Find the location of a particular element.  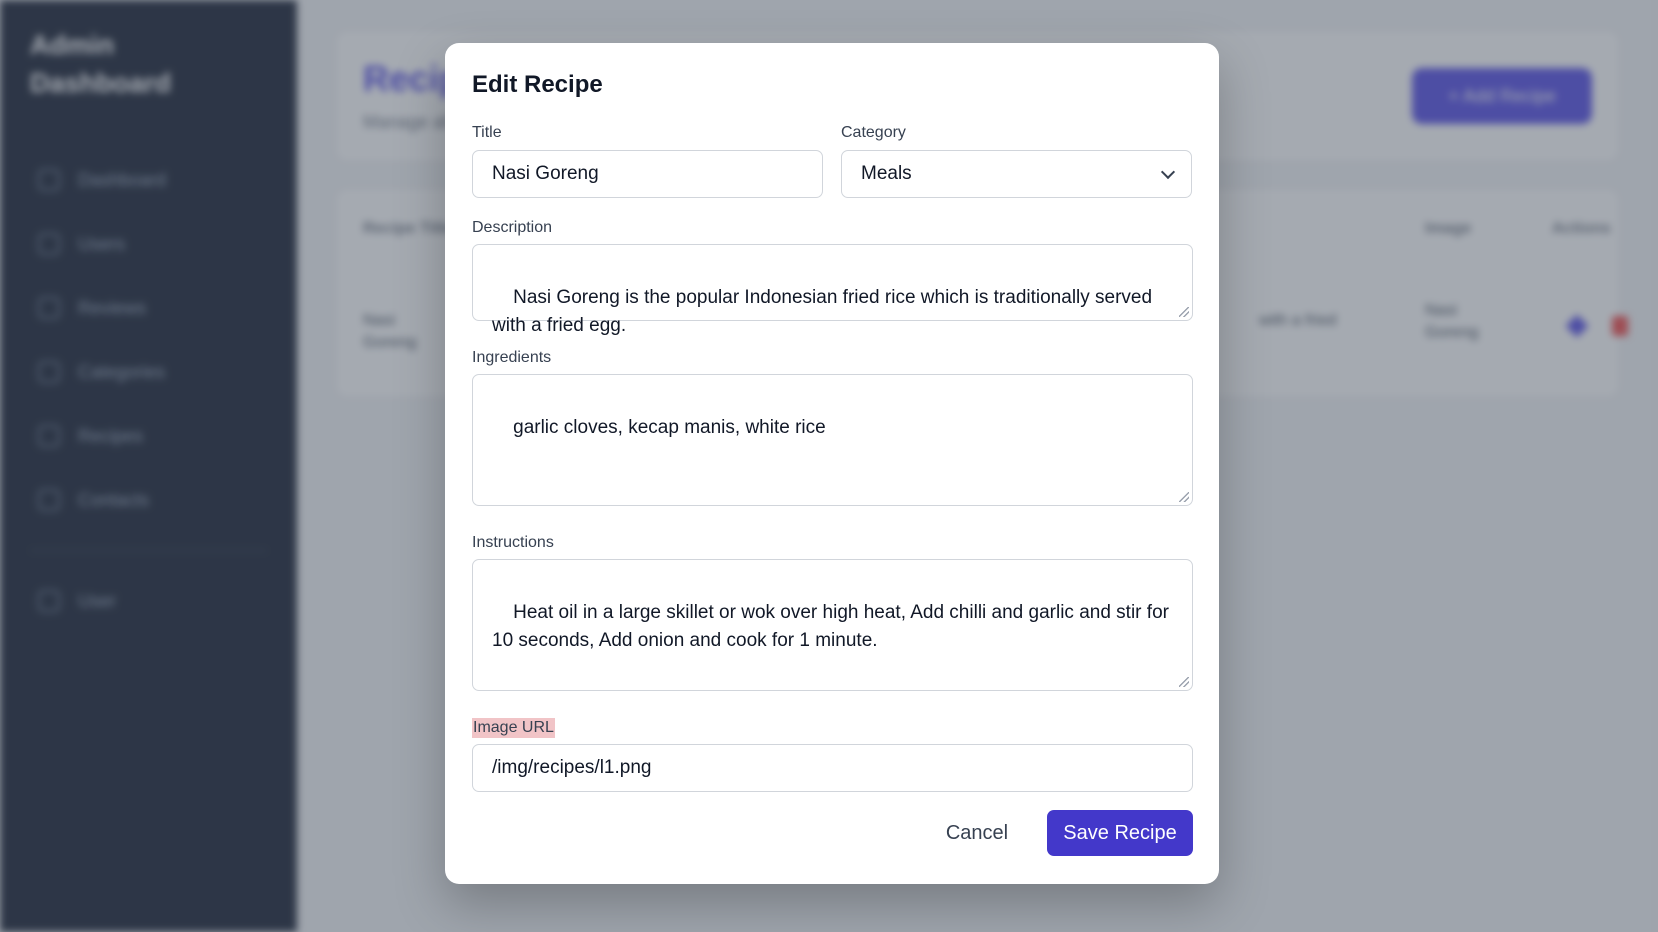

title-input: Nasi Goreng is located at coordinates (647, 174).